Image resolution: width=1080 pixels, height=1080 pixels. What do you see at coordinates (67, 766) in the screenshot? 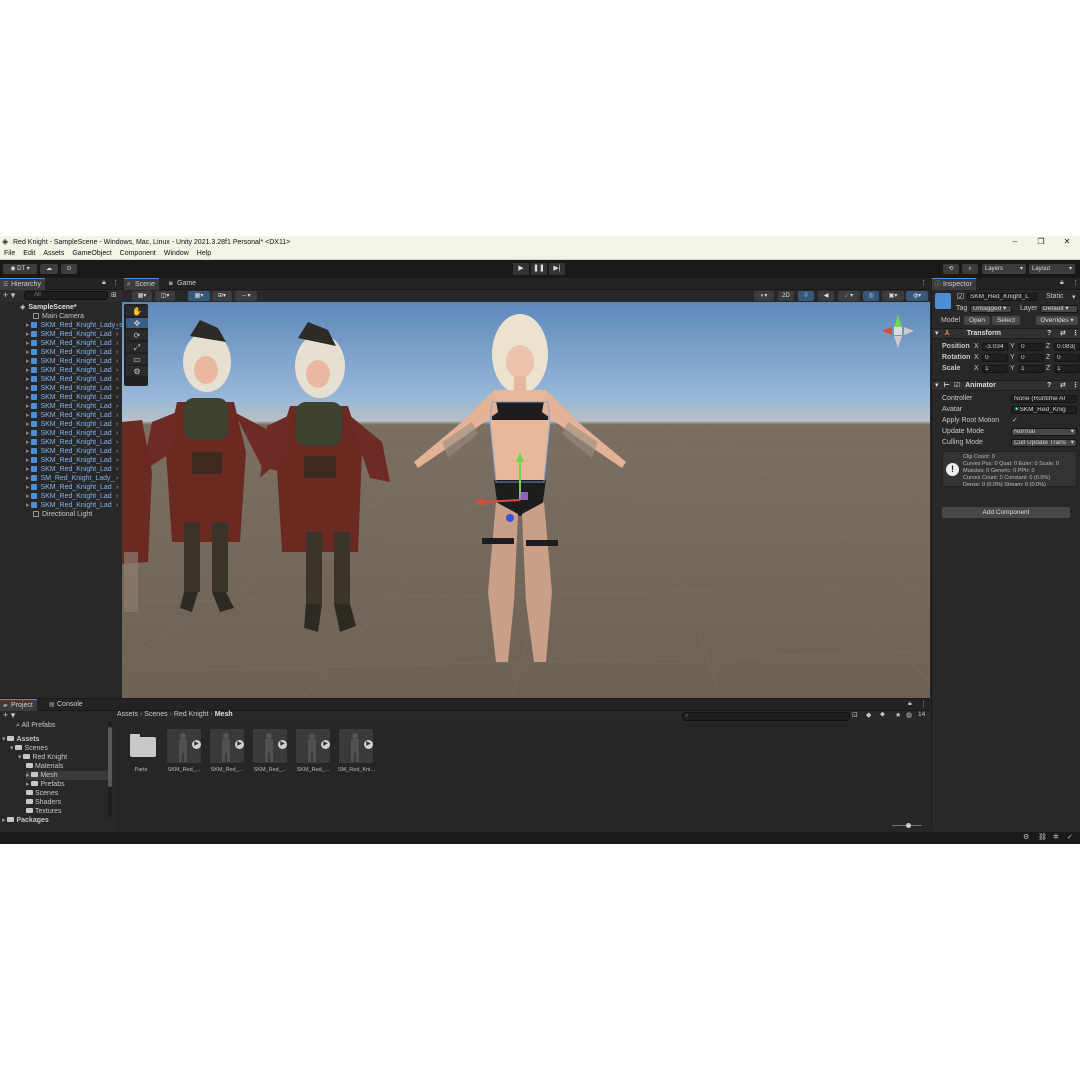
I see `tree-folder-item: Materials` at bounding box center [67, 766].